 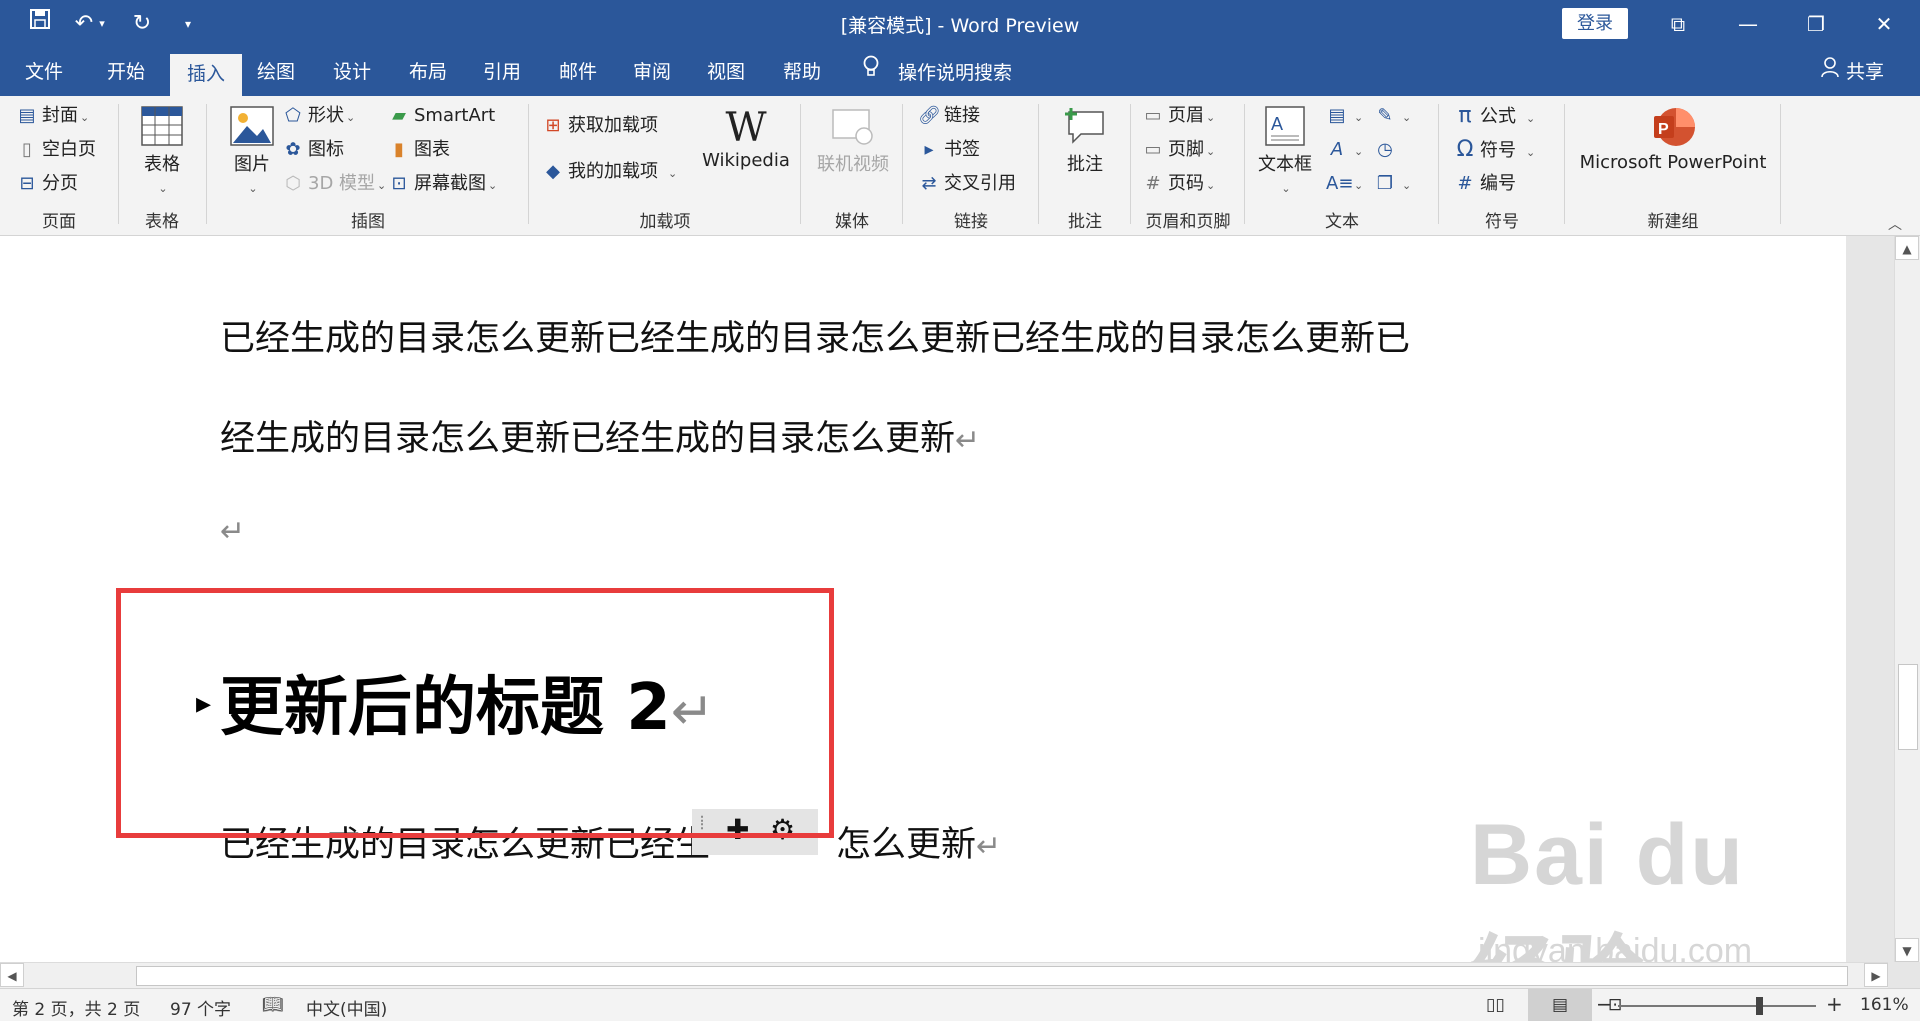 I want to click on link-button: 🔗︎ 链接, so click(x=949, y=116).